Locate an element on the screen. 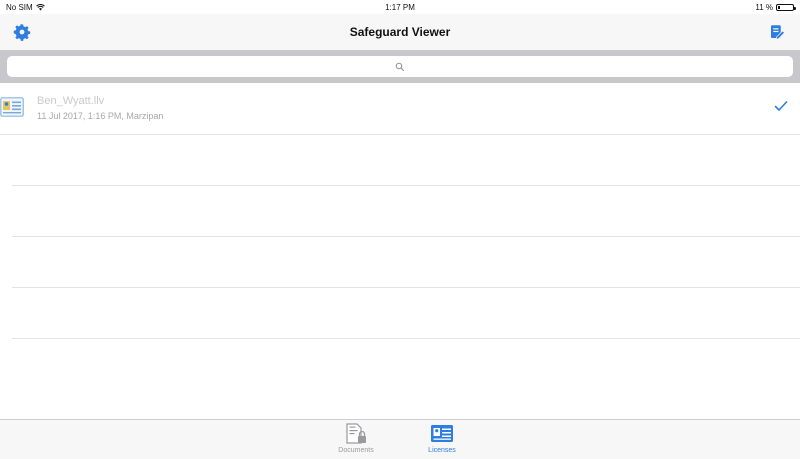 Image resolution: width=800 pixels, height=459 pixels. status-right: 11 % is located at coordinates (775, 7).